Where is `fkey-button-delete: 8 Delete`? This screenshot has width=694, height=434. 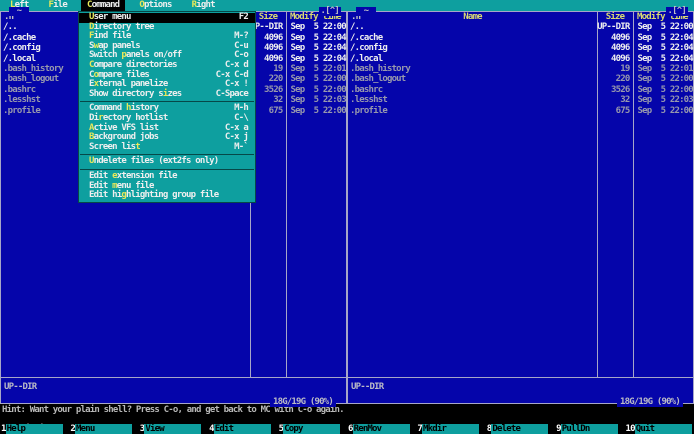
fkey-button-delete: 8 Delete is located at coordinates (520, 429).